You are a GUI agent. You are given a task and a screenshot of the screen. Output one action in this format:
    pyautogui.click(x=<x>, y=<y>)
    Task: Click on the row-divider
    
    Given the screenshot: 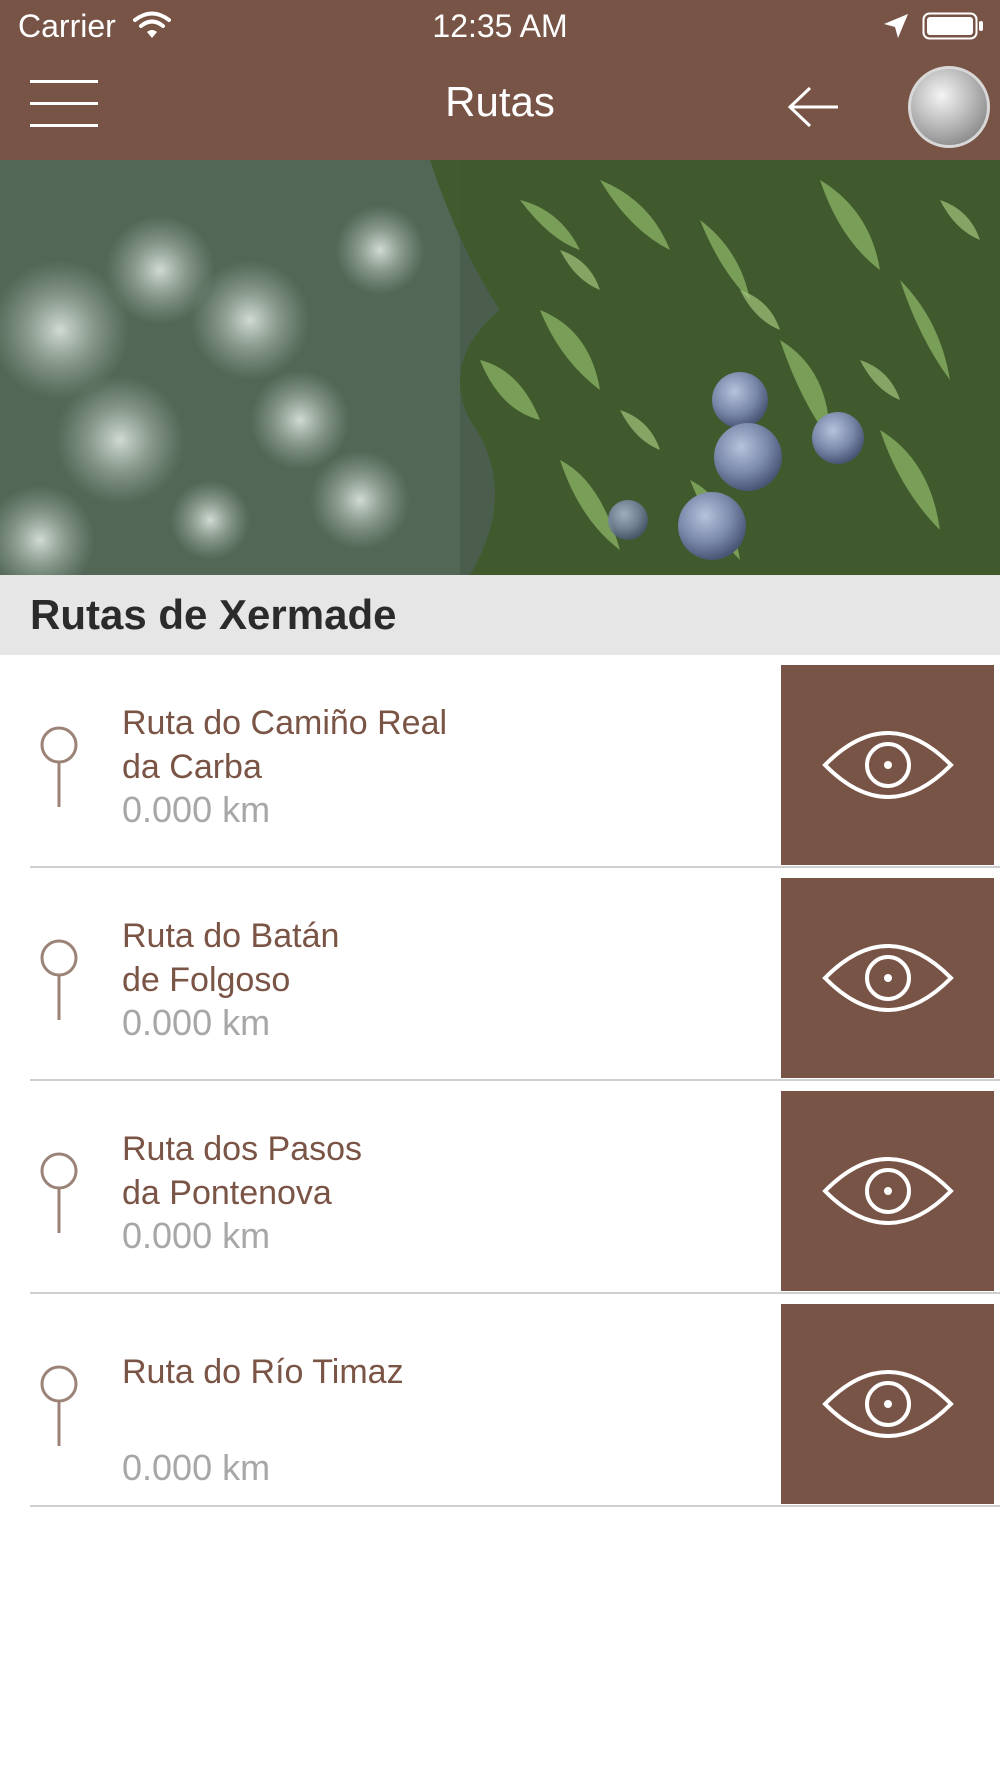 What is the action you would take?
    pyautogui.click(x=515, y=1506)
    